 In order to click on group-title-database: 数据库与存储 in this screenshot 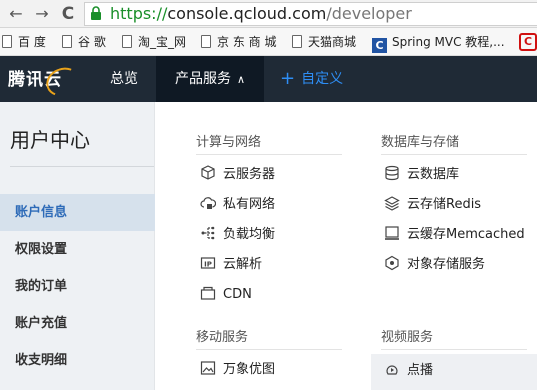, I will do `click(420, 142)`.